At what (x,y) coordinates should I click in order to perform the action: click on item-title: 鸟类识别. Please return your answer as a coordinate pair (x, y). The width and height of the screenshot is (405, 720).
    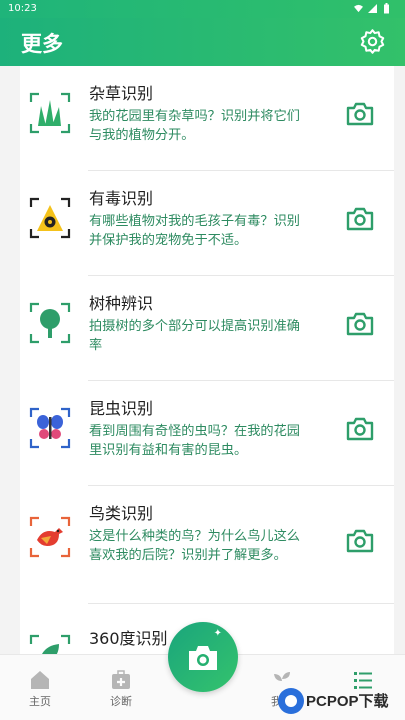
    Looking at the image, I should click on (121, 513).